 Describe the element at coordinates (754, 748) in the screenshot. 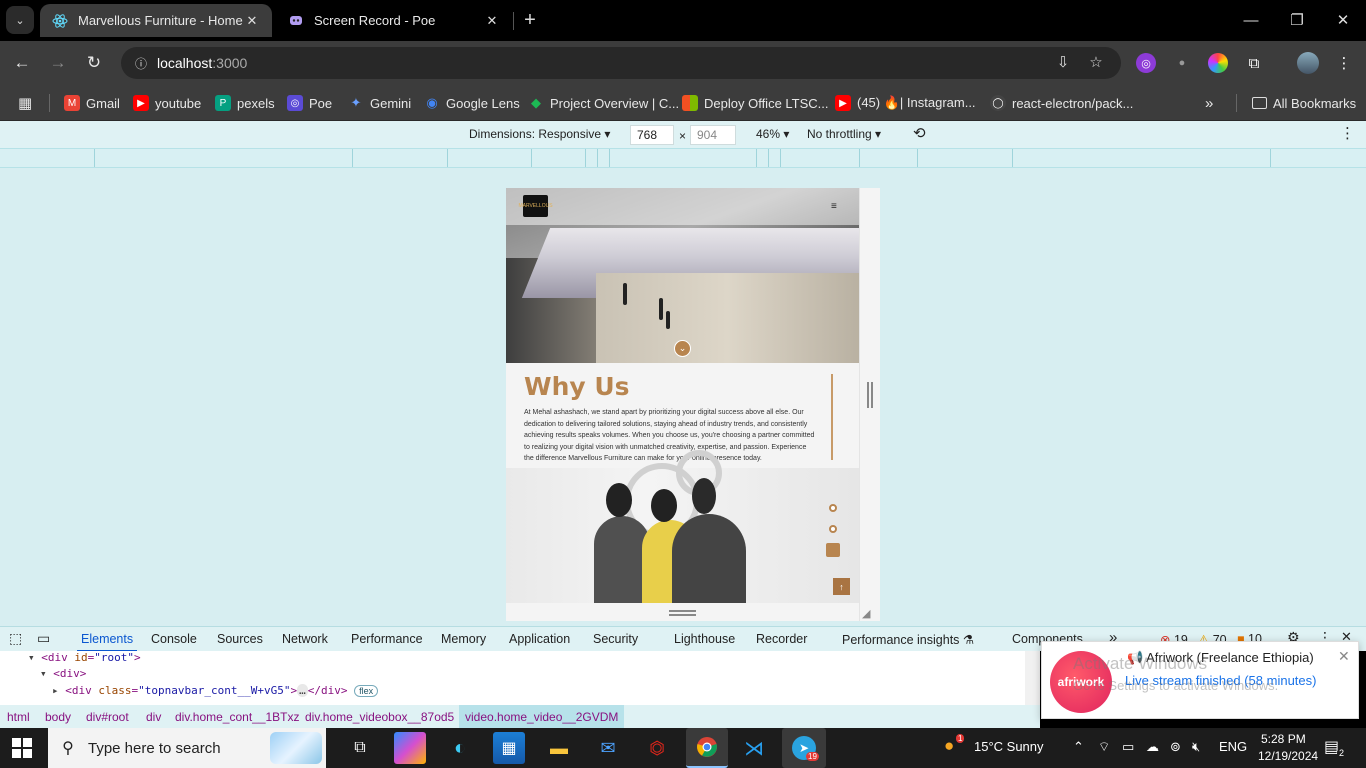

I see `vscode-icon: ⋊` at that location.